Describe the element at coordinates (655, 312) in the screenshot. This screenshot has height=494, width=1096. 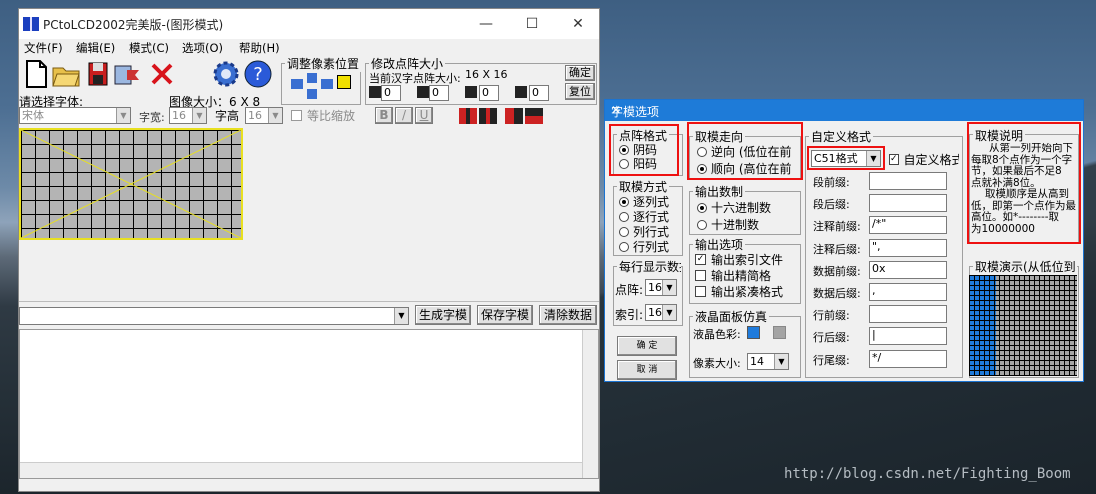
I see `index-count-value: 16` at that location.